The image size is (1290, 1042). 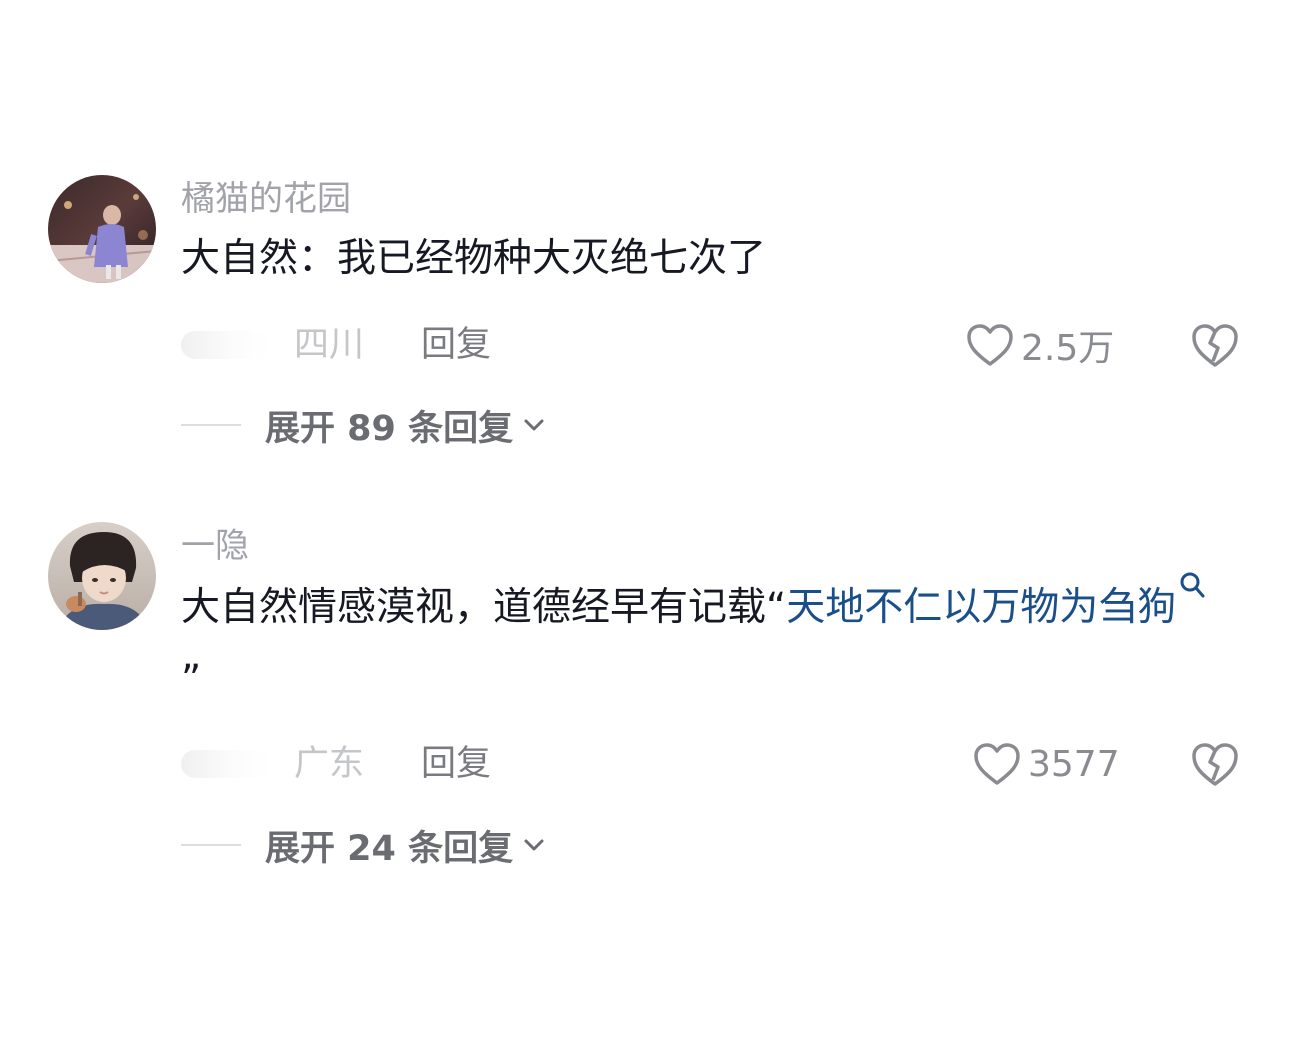 I want to click on location: 广东, so click(x=329, y=764).